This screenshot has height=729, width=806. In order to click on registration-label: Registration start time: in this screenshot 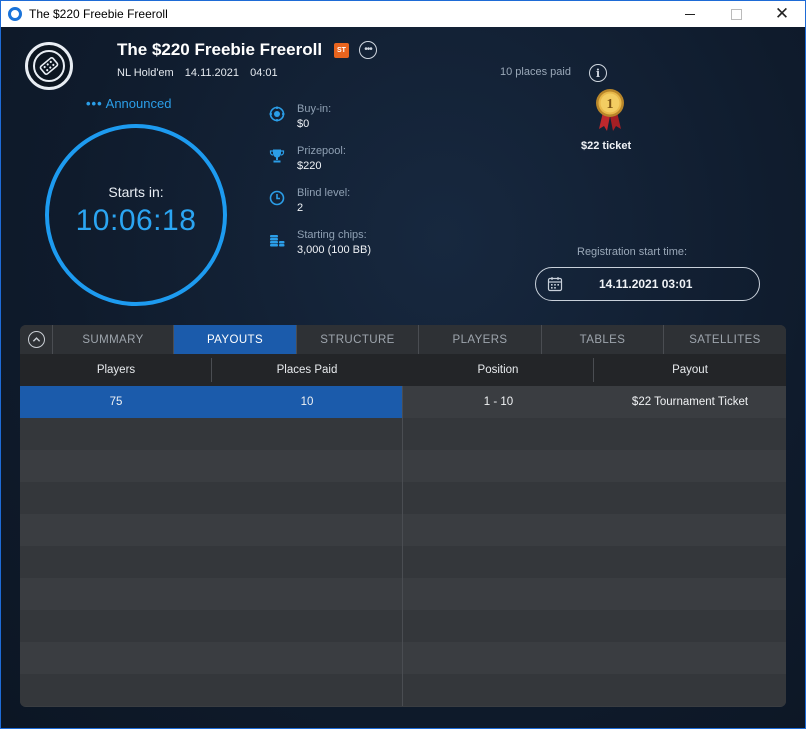, I will do `click(632, 252)`.